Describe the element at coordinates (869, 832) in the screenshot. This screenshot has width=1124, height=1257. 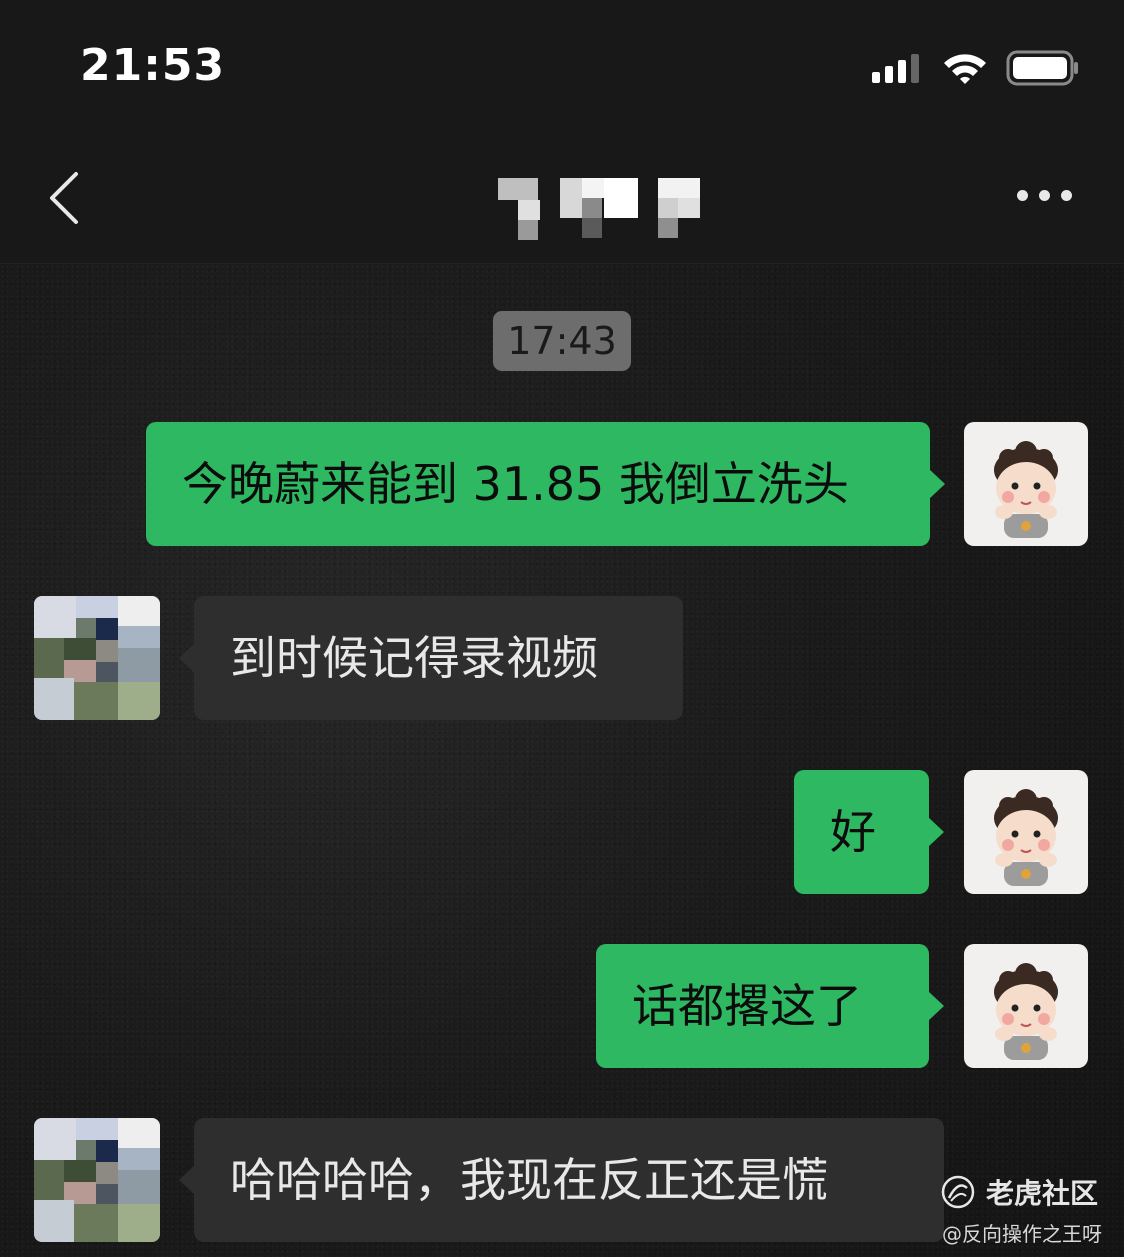
I see `outgoing-message-bubble: 好` at that location.